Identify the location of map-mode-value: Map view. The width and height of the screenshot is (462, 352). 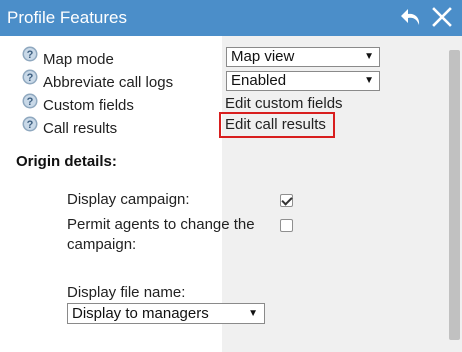
(263, 56).